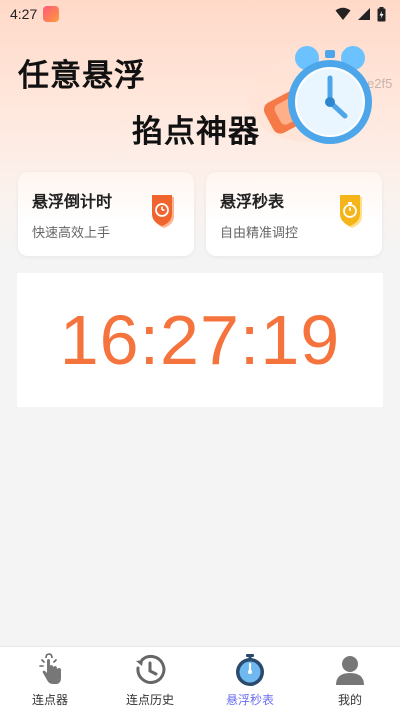 The width and height of the screenshot is (400, 711). Describe the element at coordinates (379, 83) in the screenshot. I see `watermark-text: e2f5` at that location.